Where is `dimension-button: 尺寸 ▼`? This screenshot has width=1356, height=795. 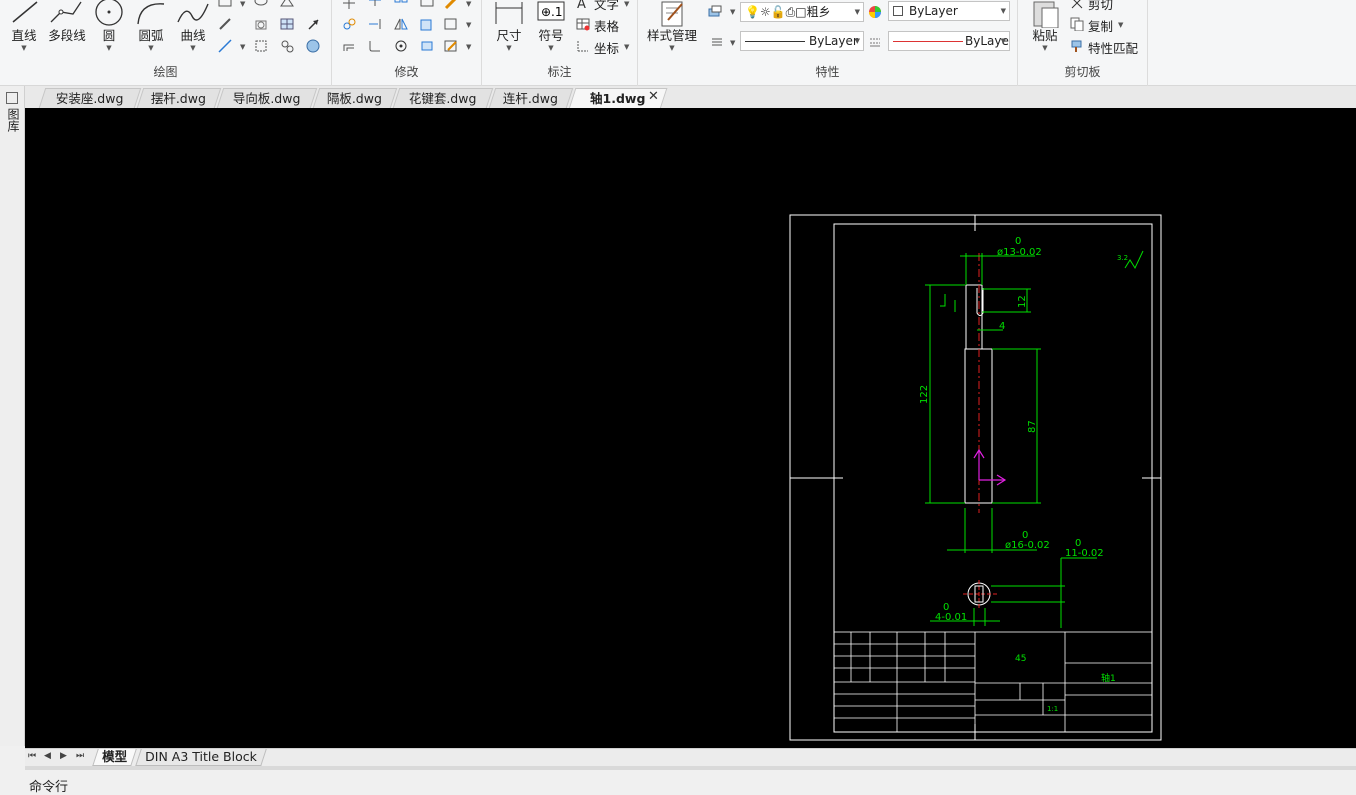 dimension-button: 尺寸 ▼ is located at coordinates (509, 26).